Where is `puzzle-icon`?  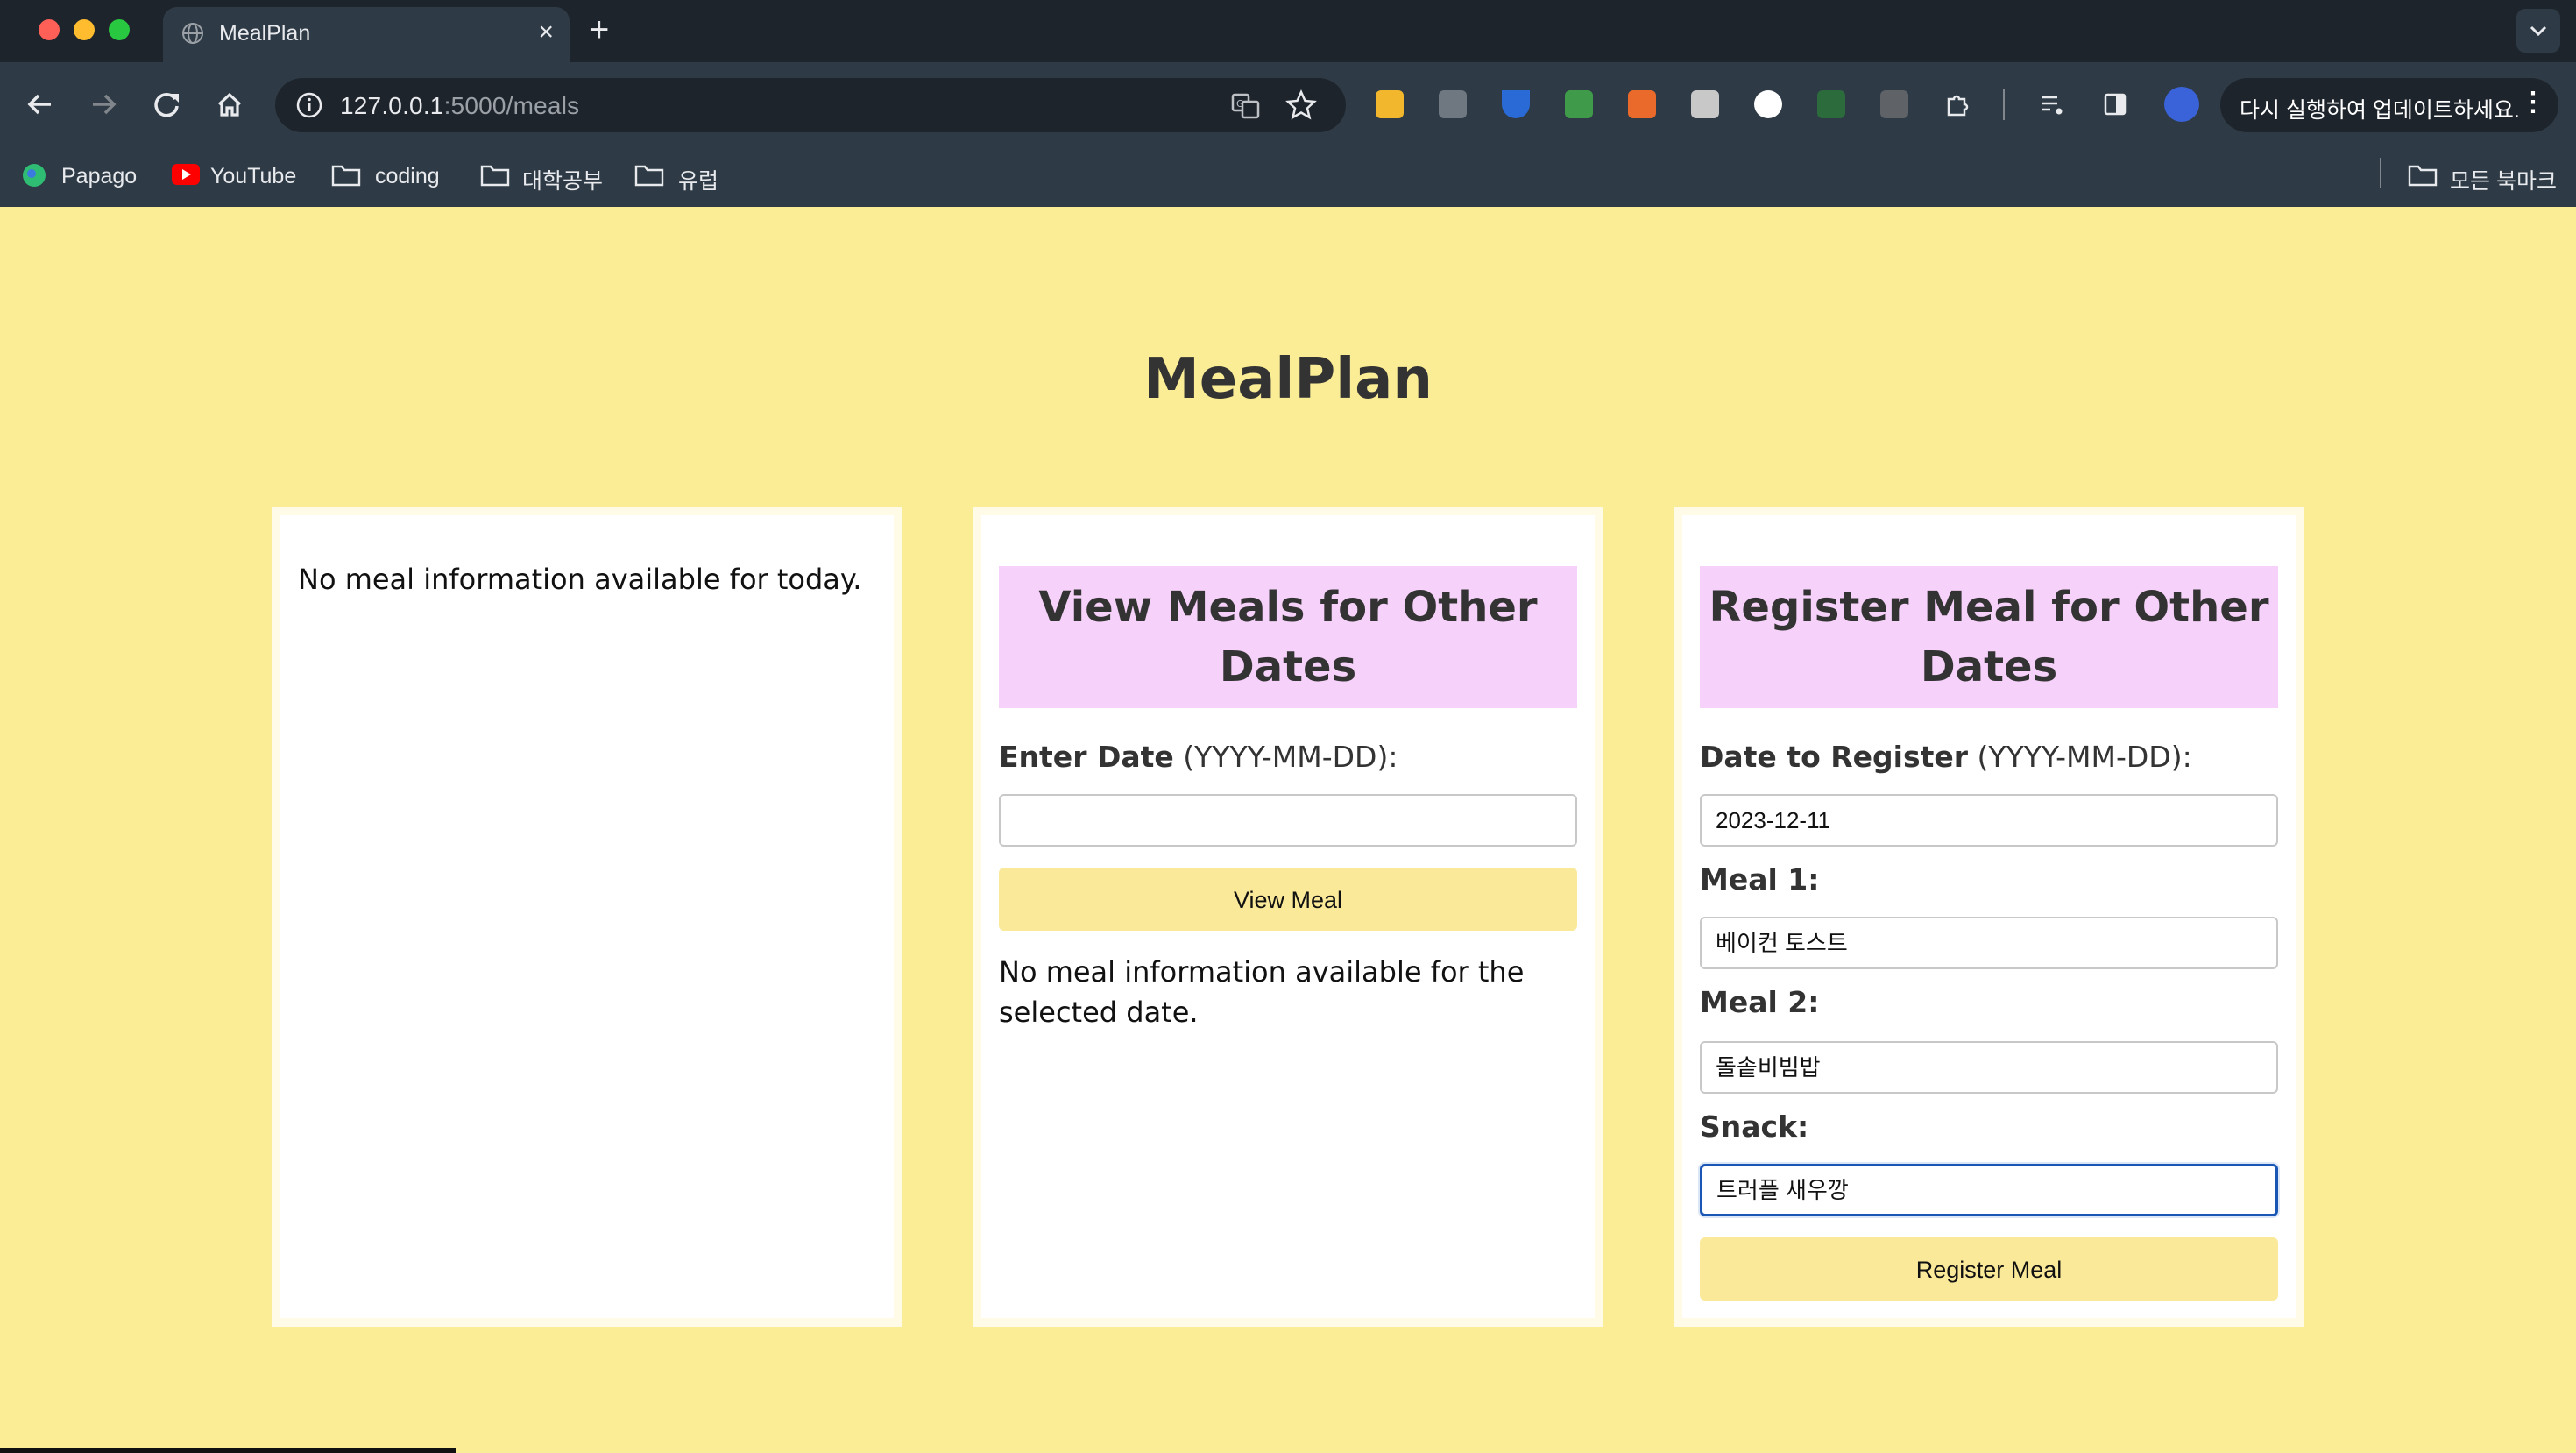 puzzle-icon is located at coordinates (1957, 104).